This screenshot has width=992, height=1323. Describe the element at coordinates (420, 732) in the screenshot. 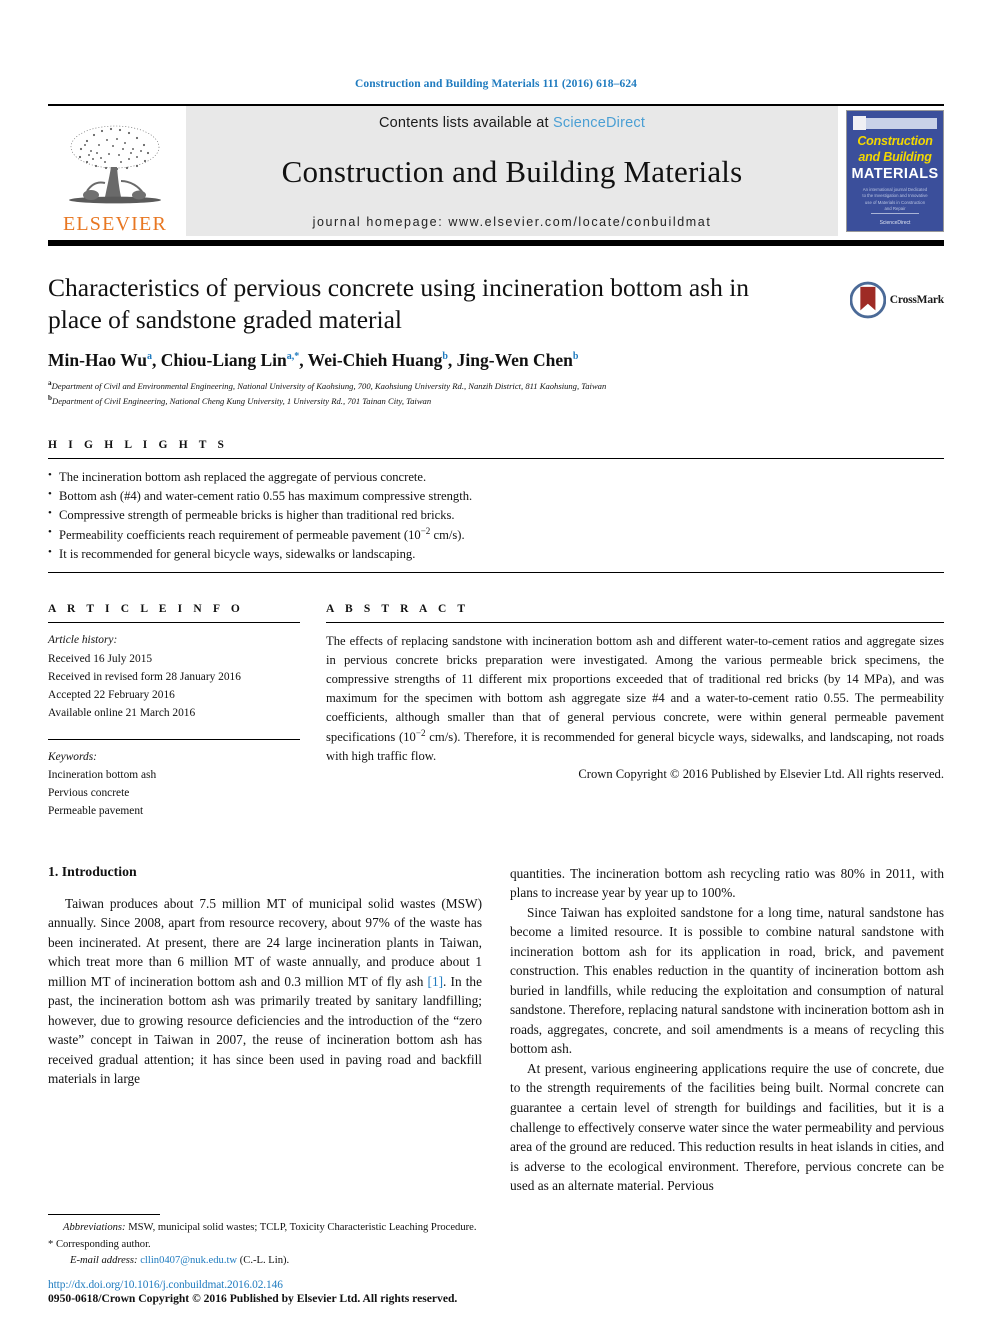

I see `abstract-exponent: −2` at that location.